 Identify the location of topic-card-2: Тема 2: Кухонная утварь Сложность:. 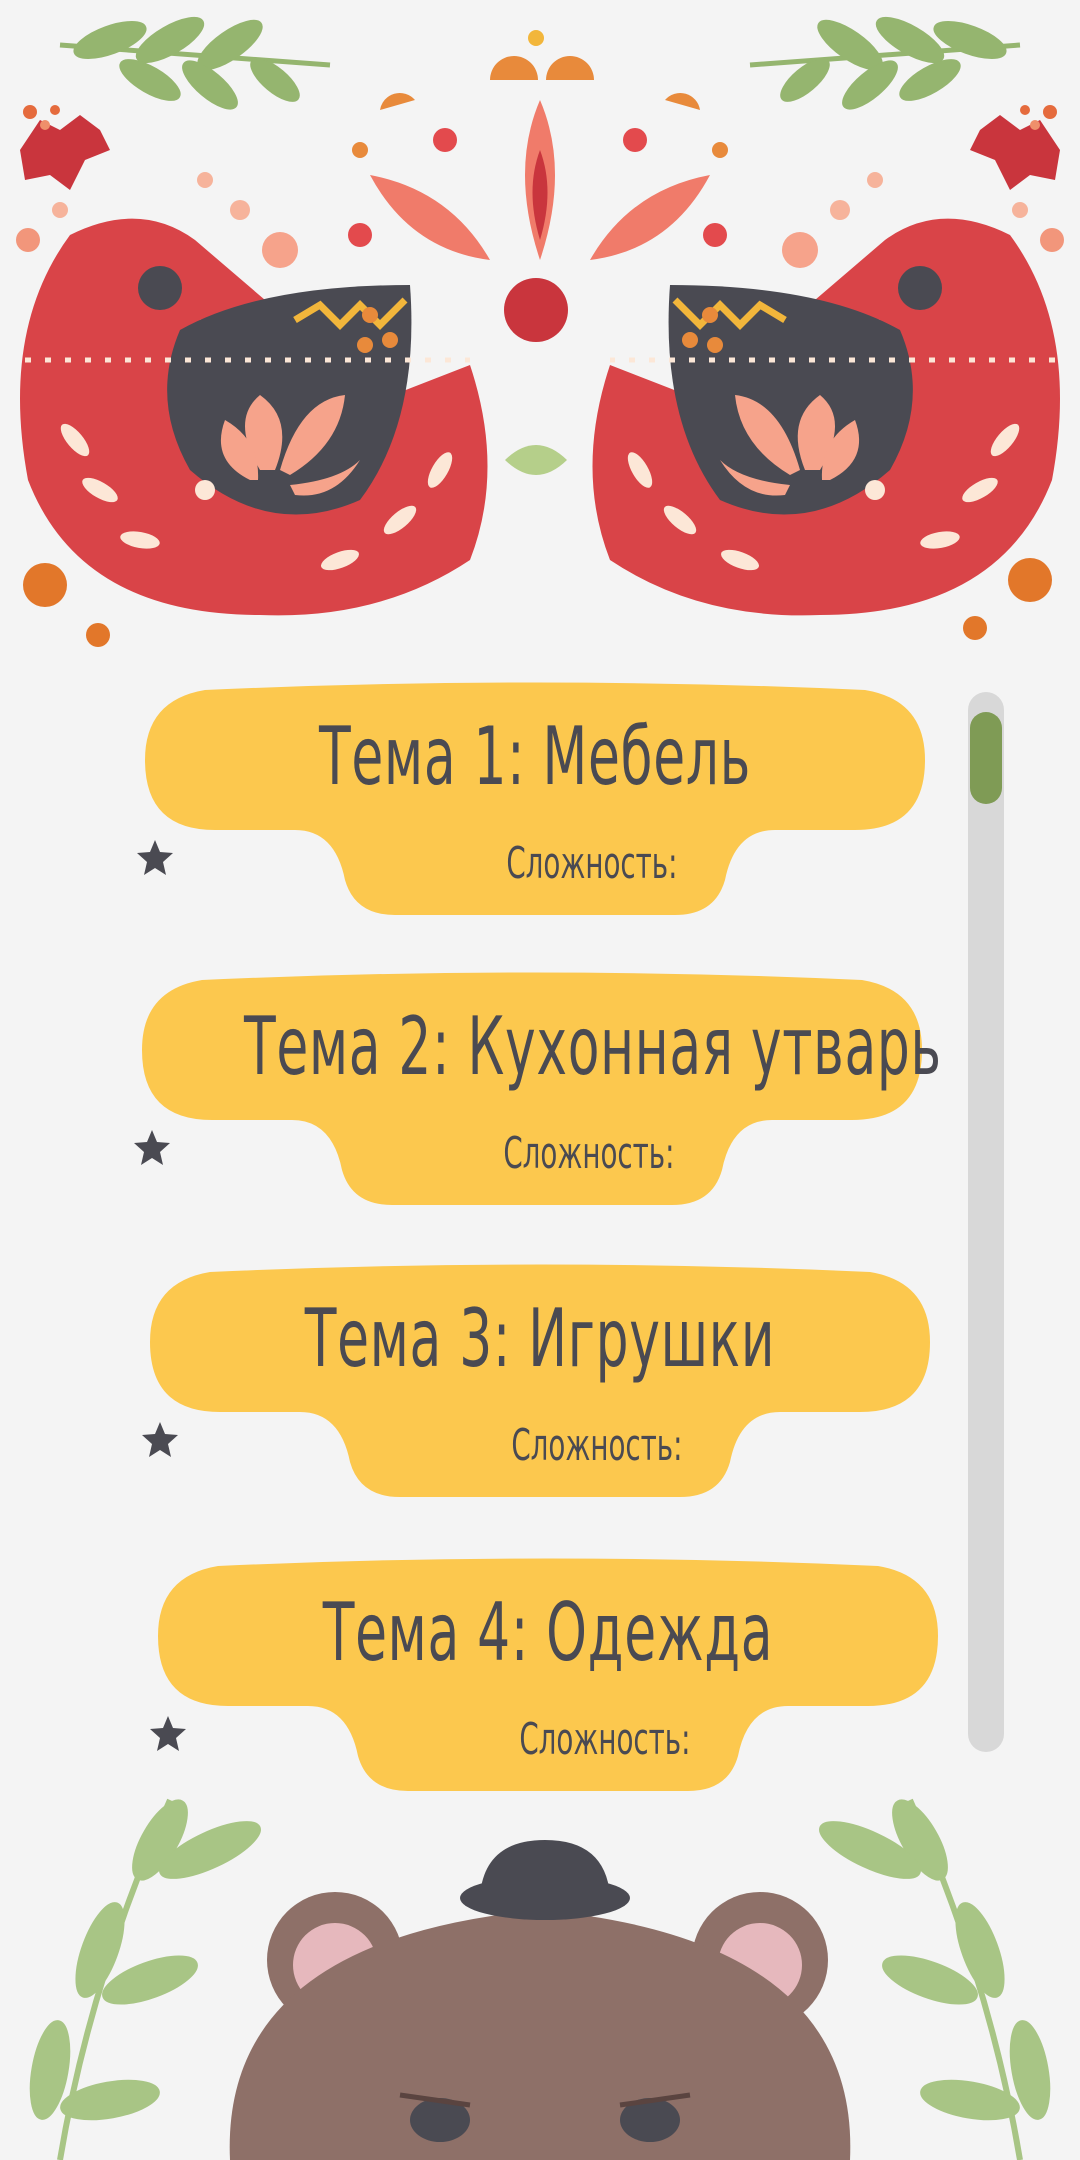
(537, 1090).